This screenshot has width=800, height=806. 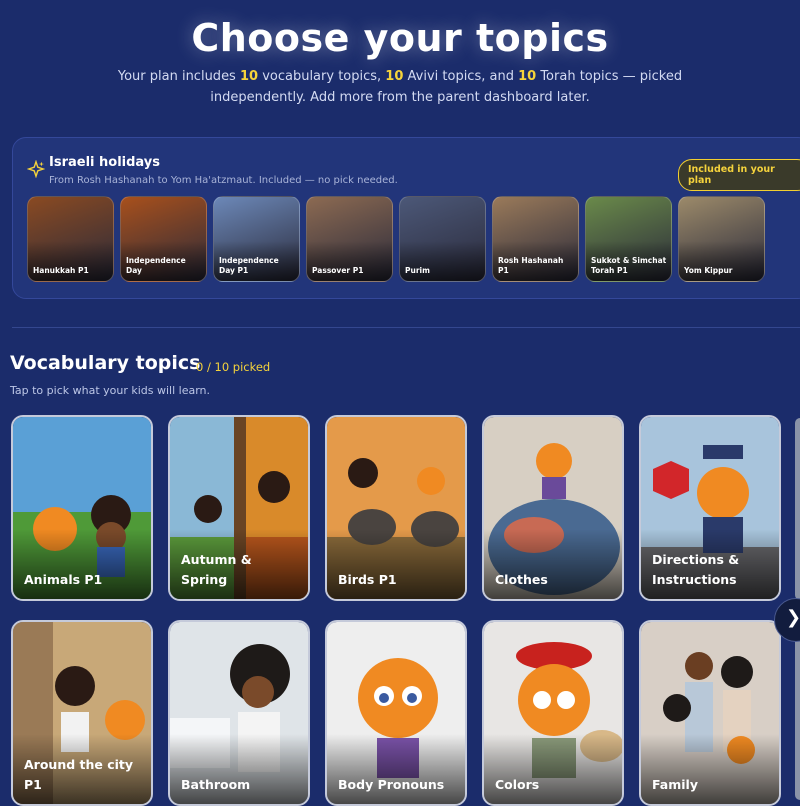 I want to click on holiday-card: Purim, so click(x=442, y=239).